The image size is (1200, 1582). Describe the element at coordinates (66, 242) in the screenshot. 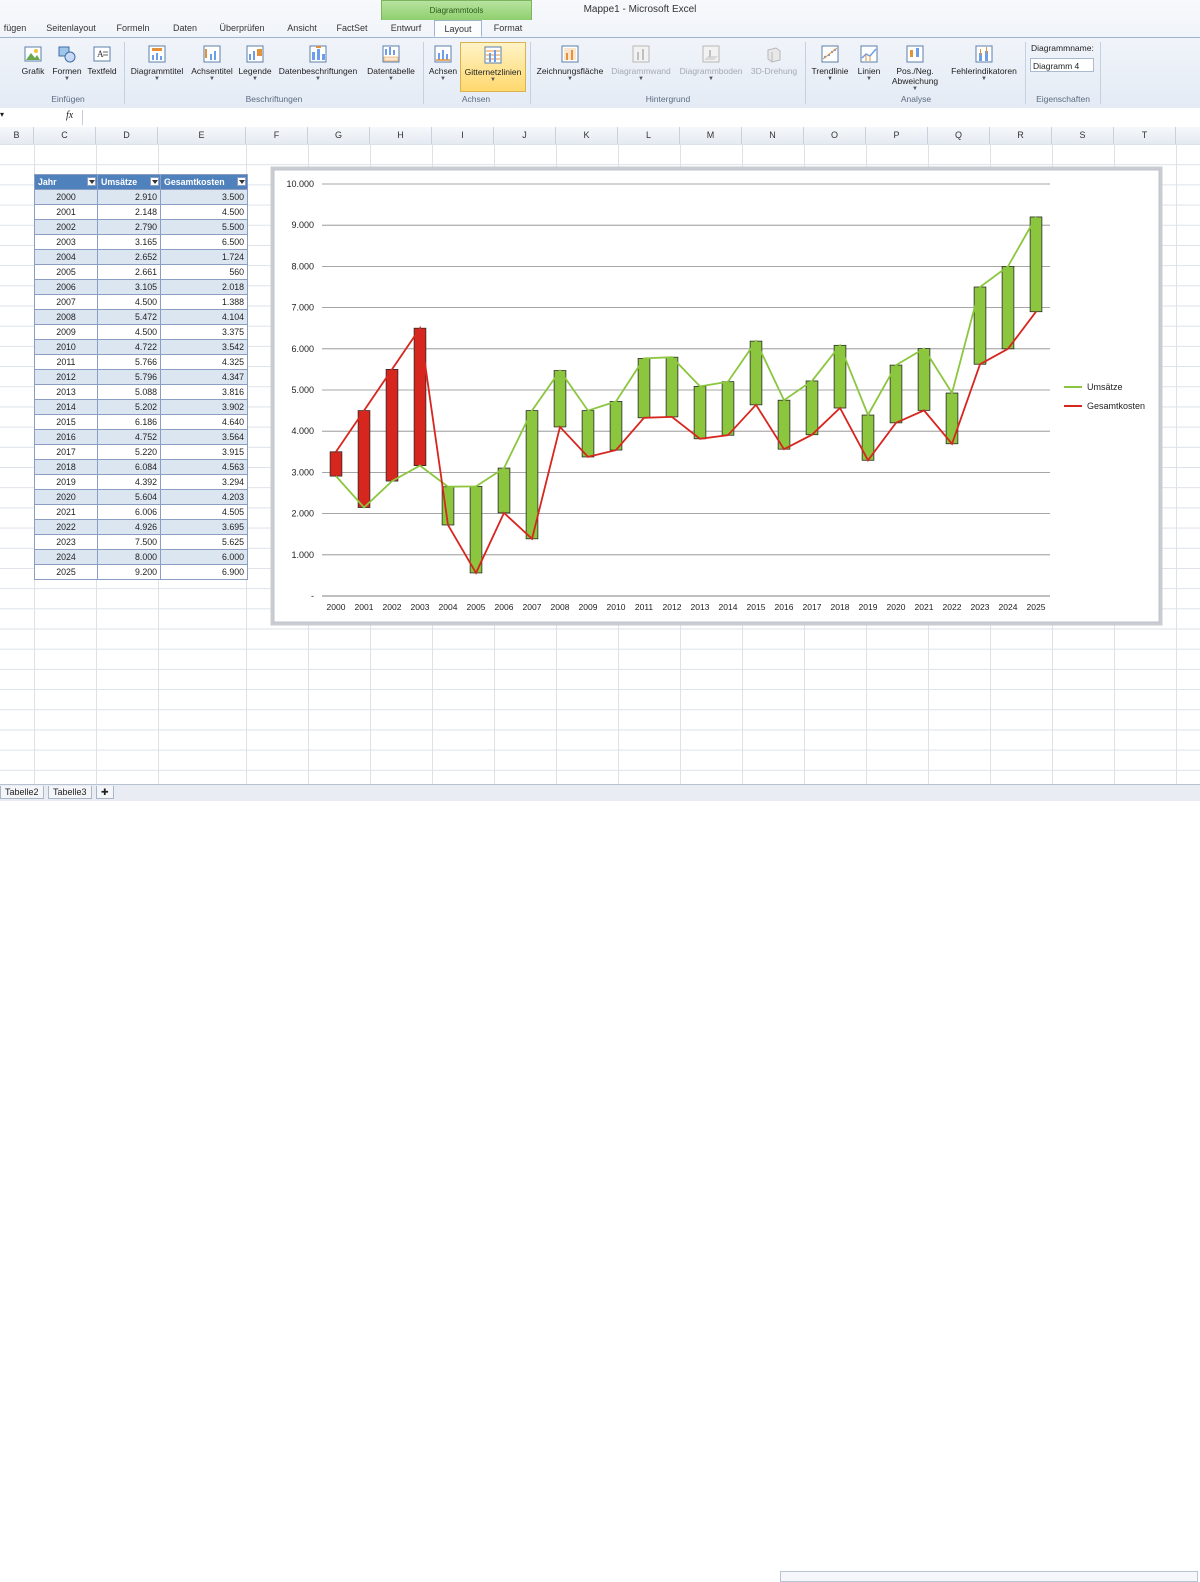

I see `table-cell: 2003` at that location.